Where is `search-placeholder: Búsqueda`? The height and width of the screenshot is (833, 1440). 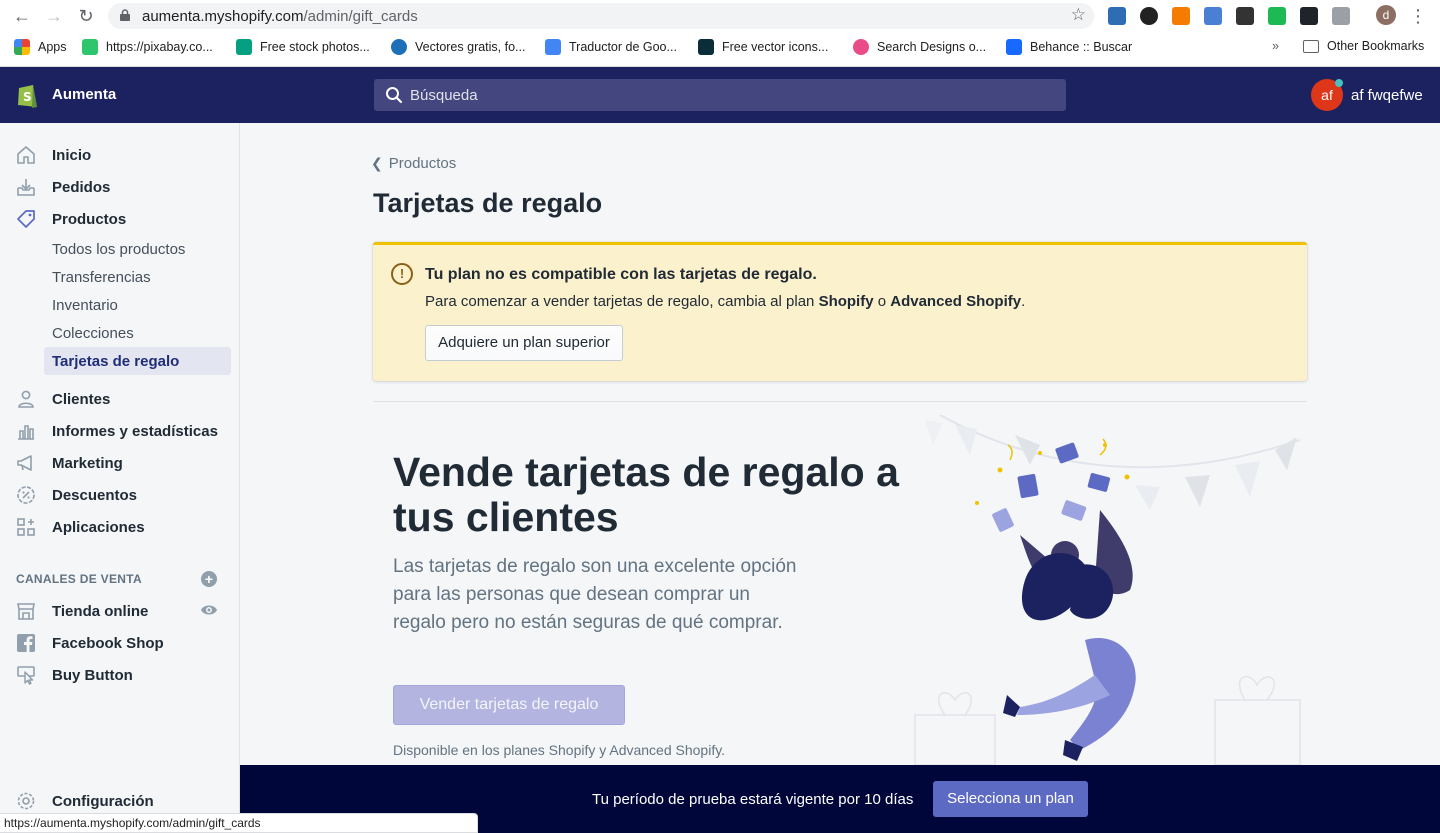 search-placeholder: Búsqueda is located at coordinates (444, 95).